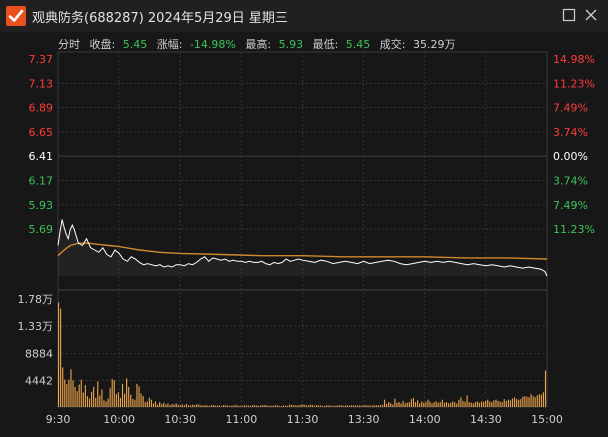  I want to click on percent-tick-label: 0.00%, so click(570, 156).